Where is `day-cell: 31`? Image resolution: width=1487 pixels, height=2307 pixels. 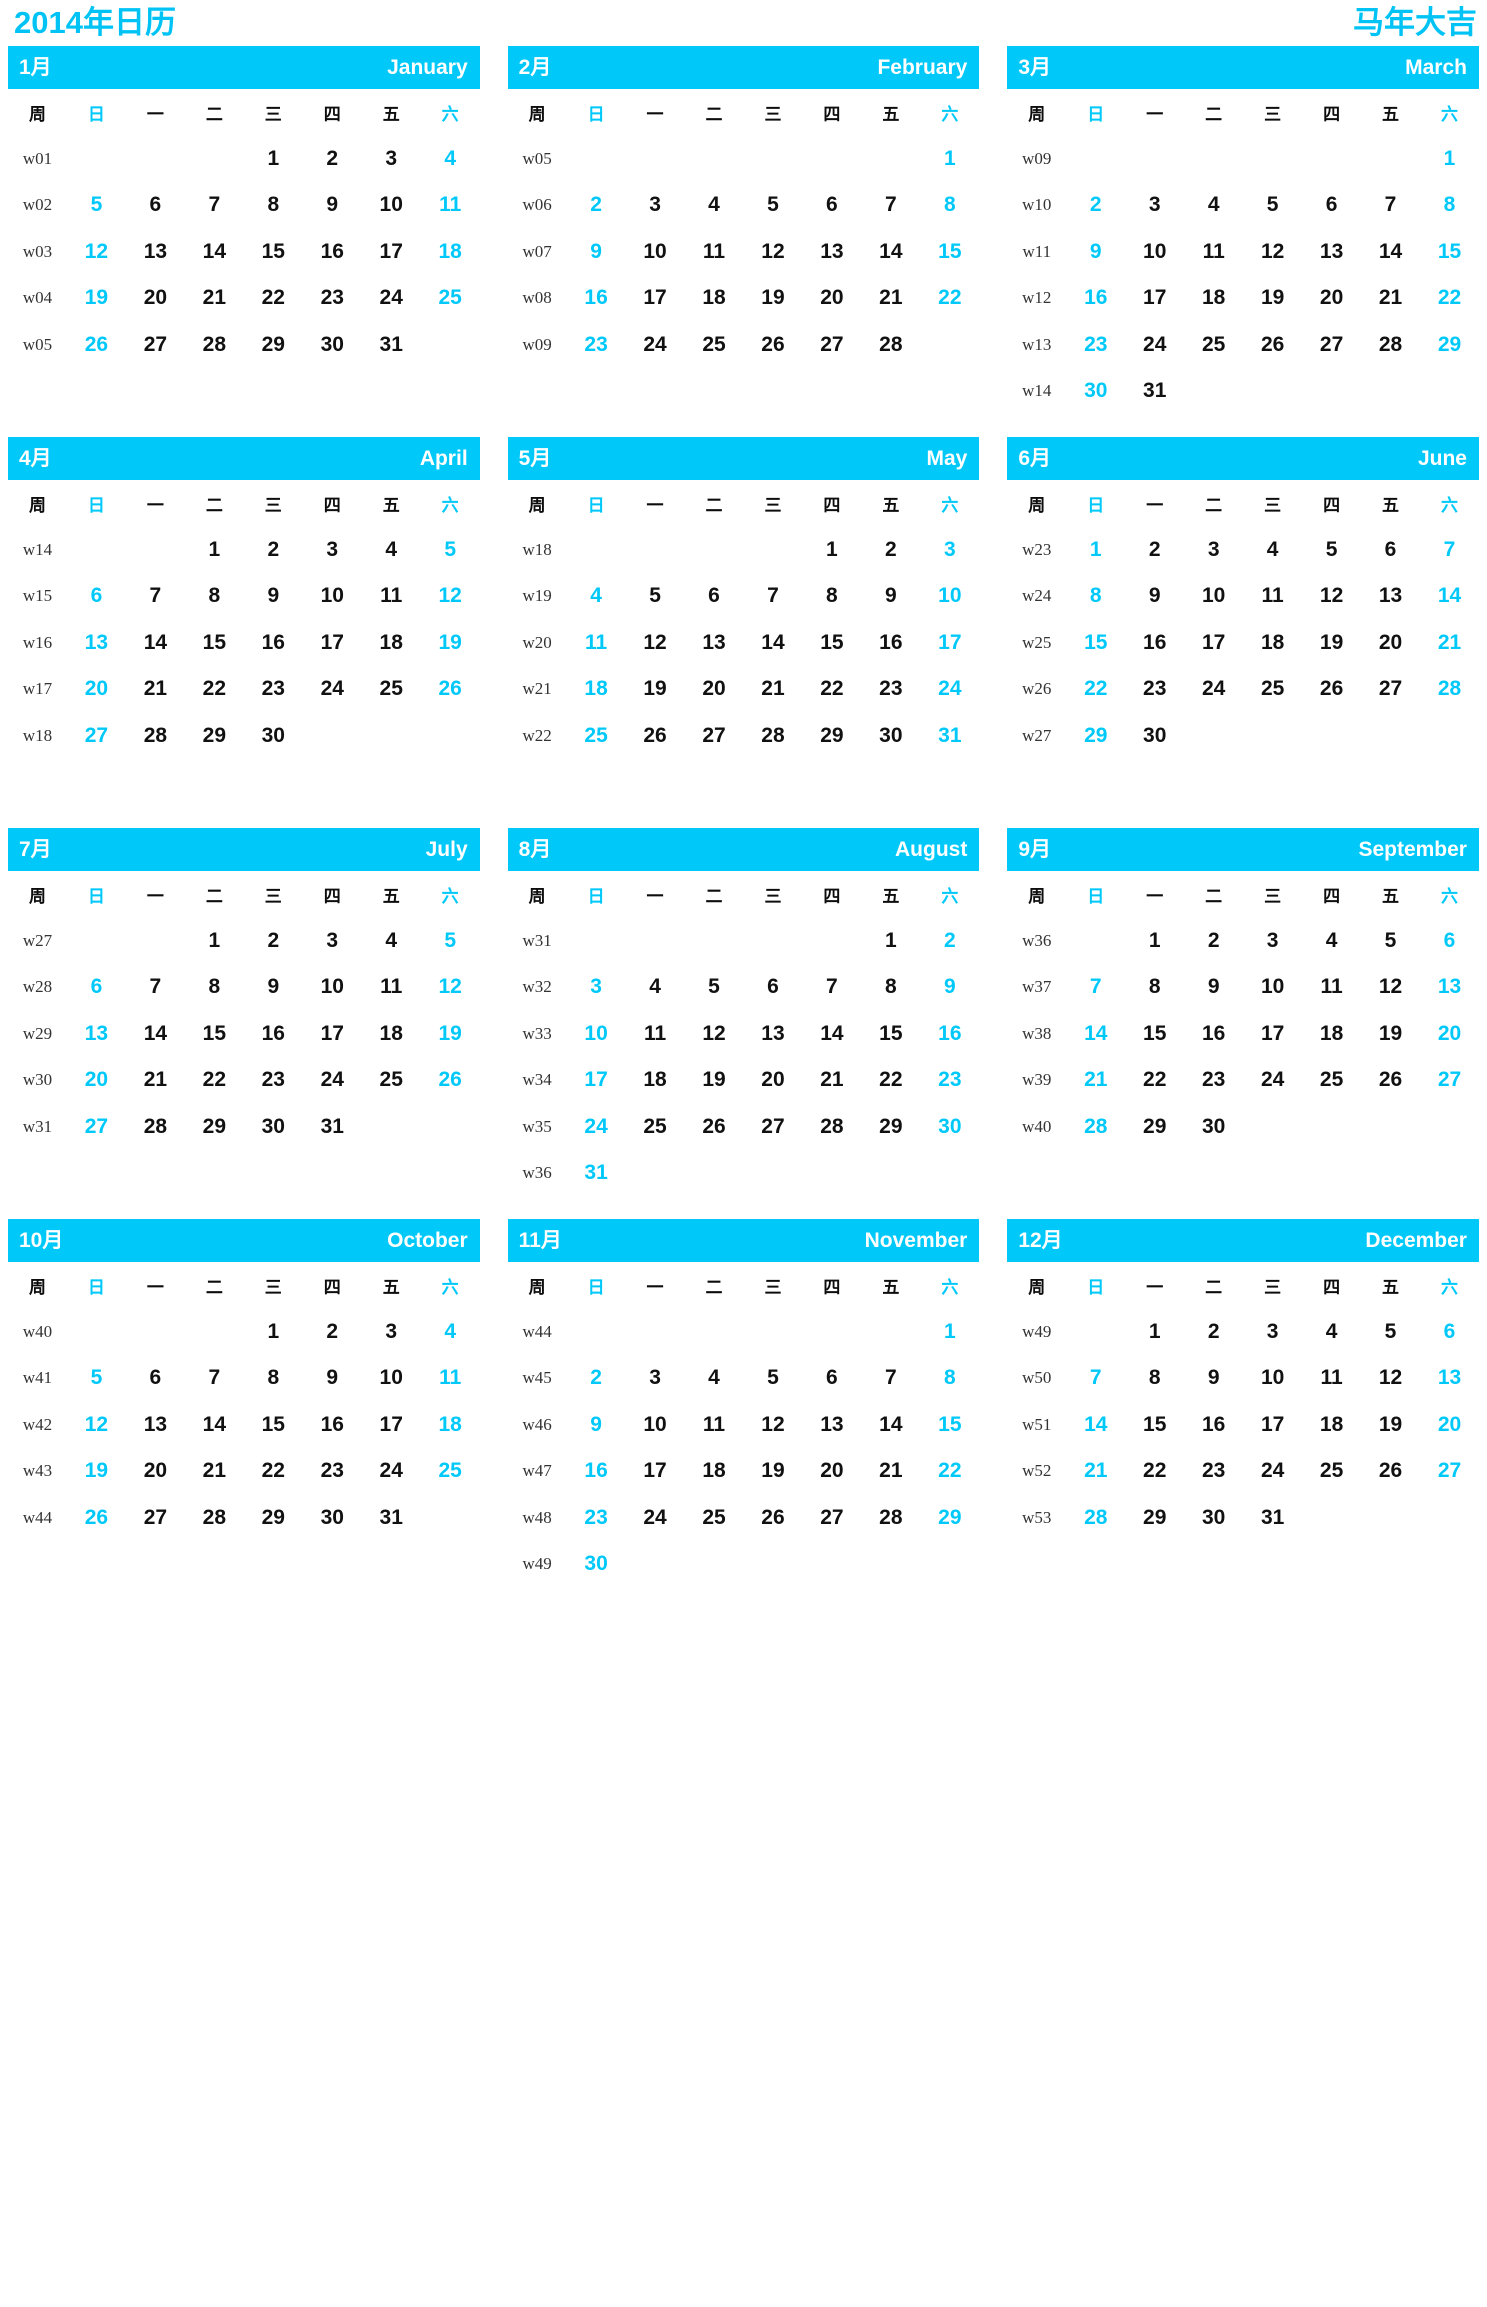 day-cell: 31 is located at coordinates (1154, 391).